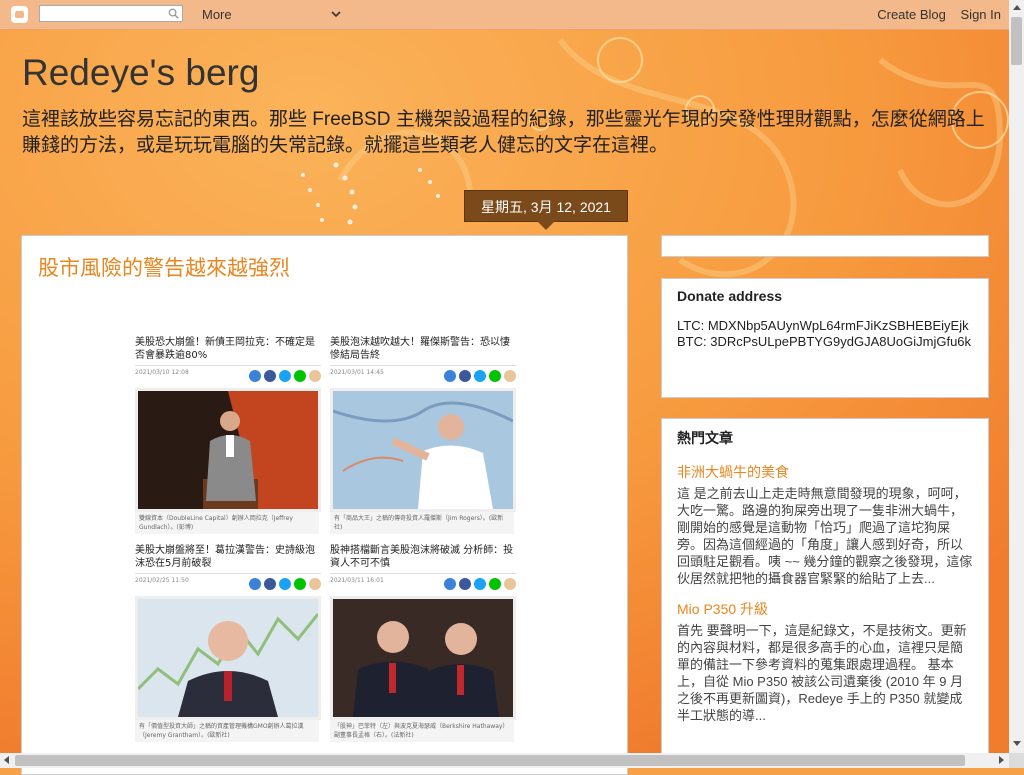 Image resolution: width=1024 pixels, height=775 pixels. Describe the element at coordinates (1017, 743) in the screenshot. I see `scroll-down-icon` at that location.